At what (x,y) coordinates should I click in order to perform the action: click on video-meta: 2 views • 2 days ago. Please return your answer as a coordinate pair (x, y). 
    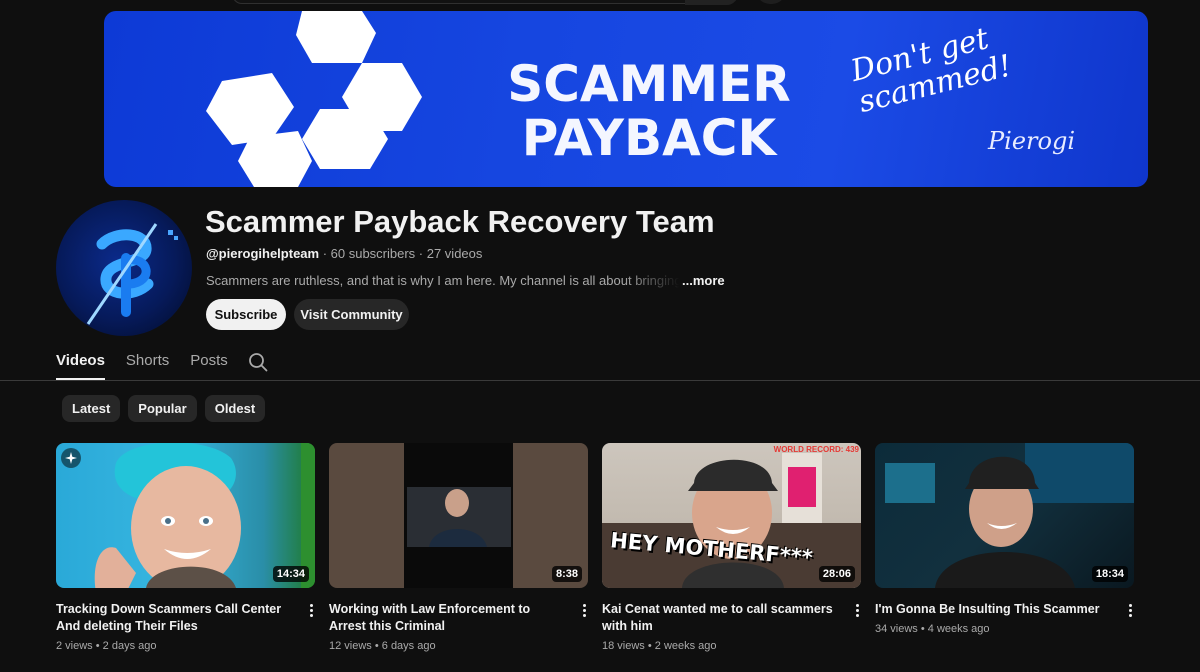
    Looking at the image, I should click on (106, 646).